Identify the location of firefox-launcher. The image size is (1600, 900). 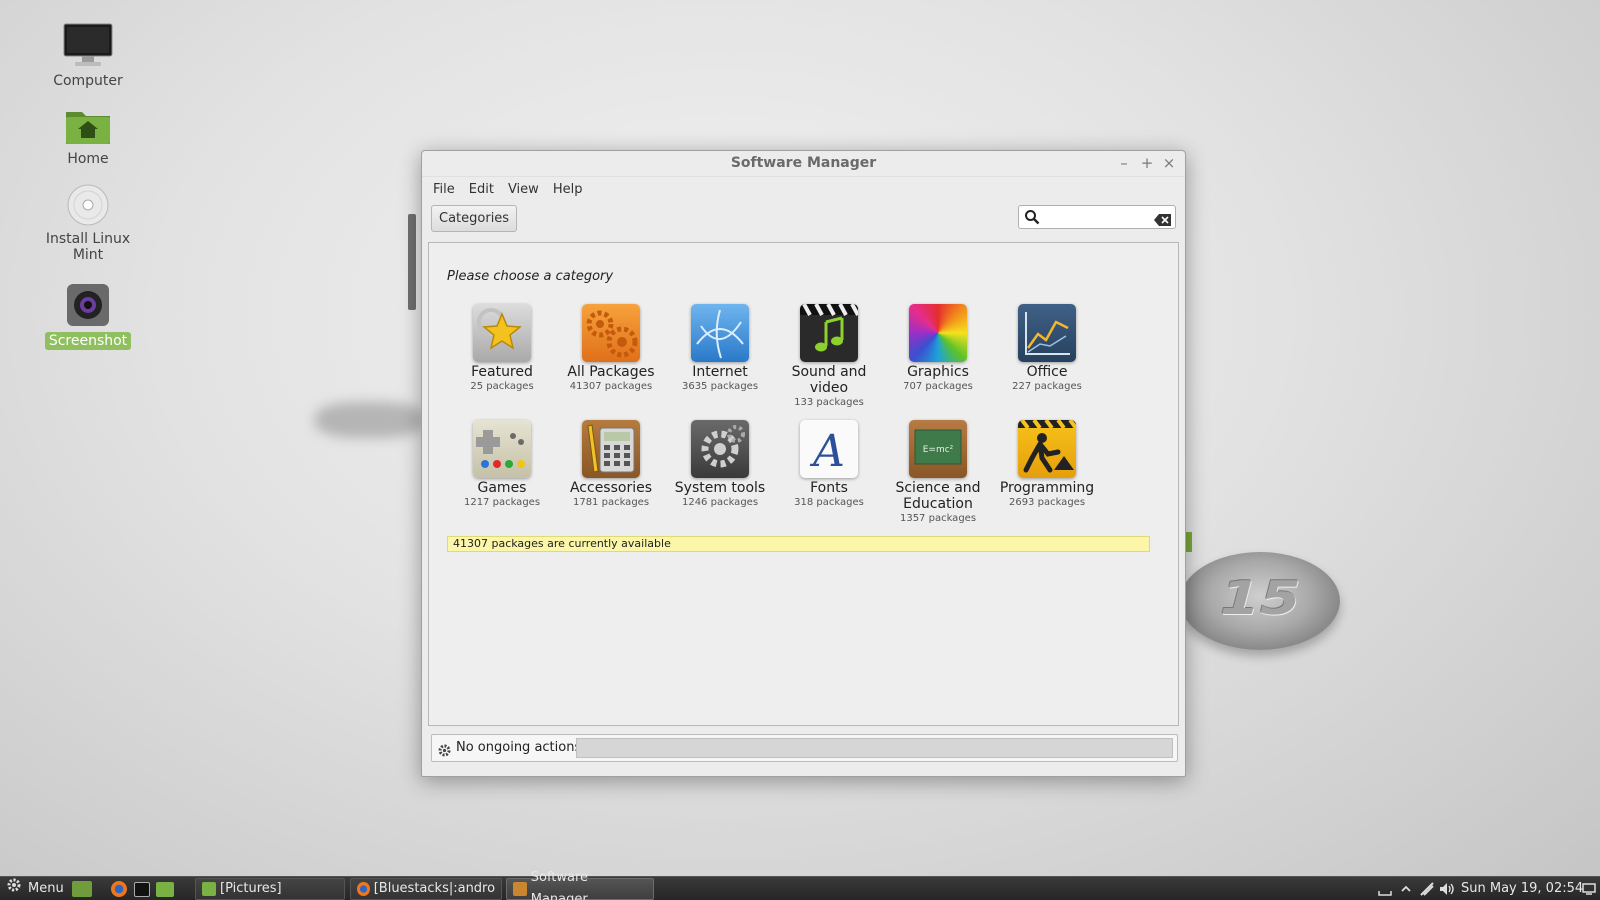
(121, 889).